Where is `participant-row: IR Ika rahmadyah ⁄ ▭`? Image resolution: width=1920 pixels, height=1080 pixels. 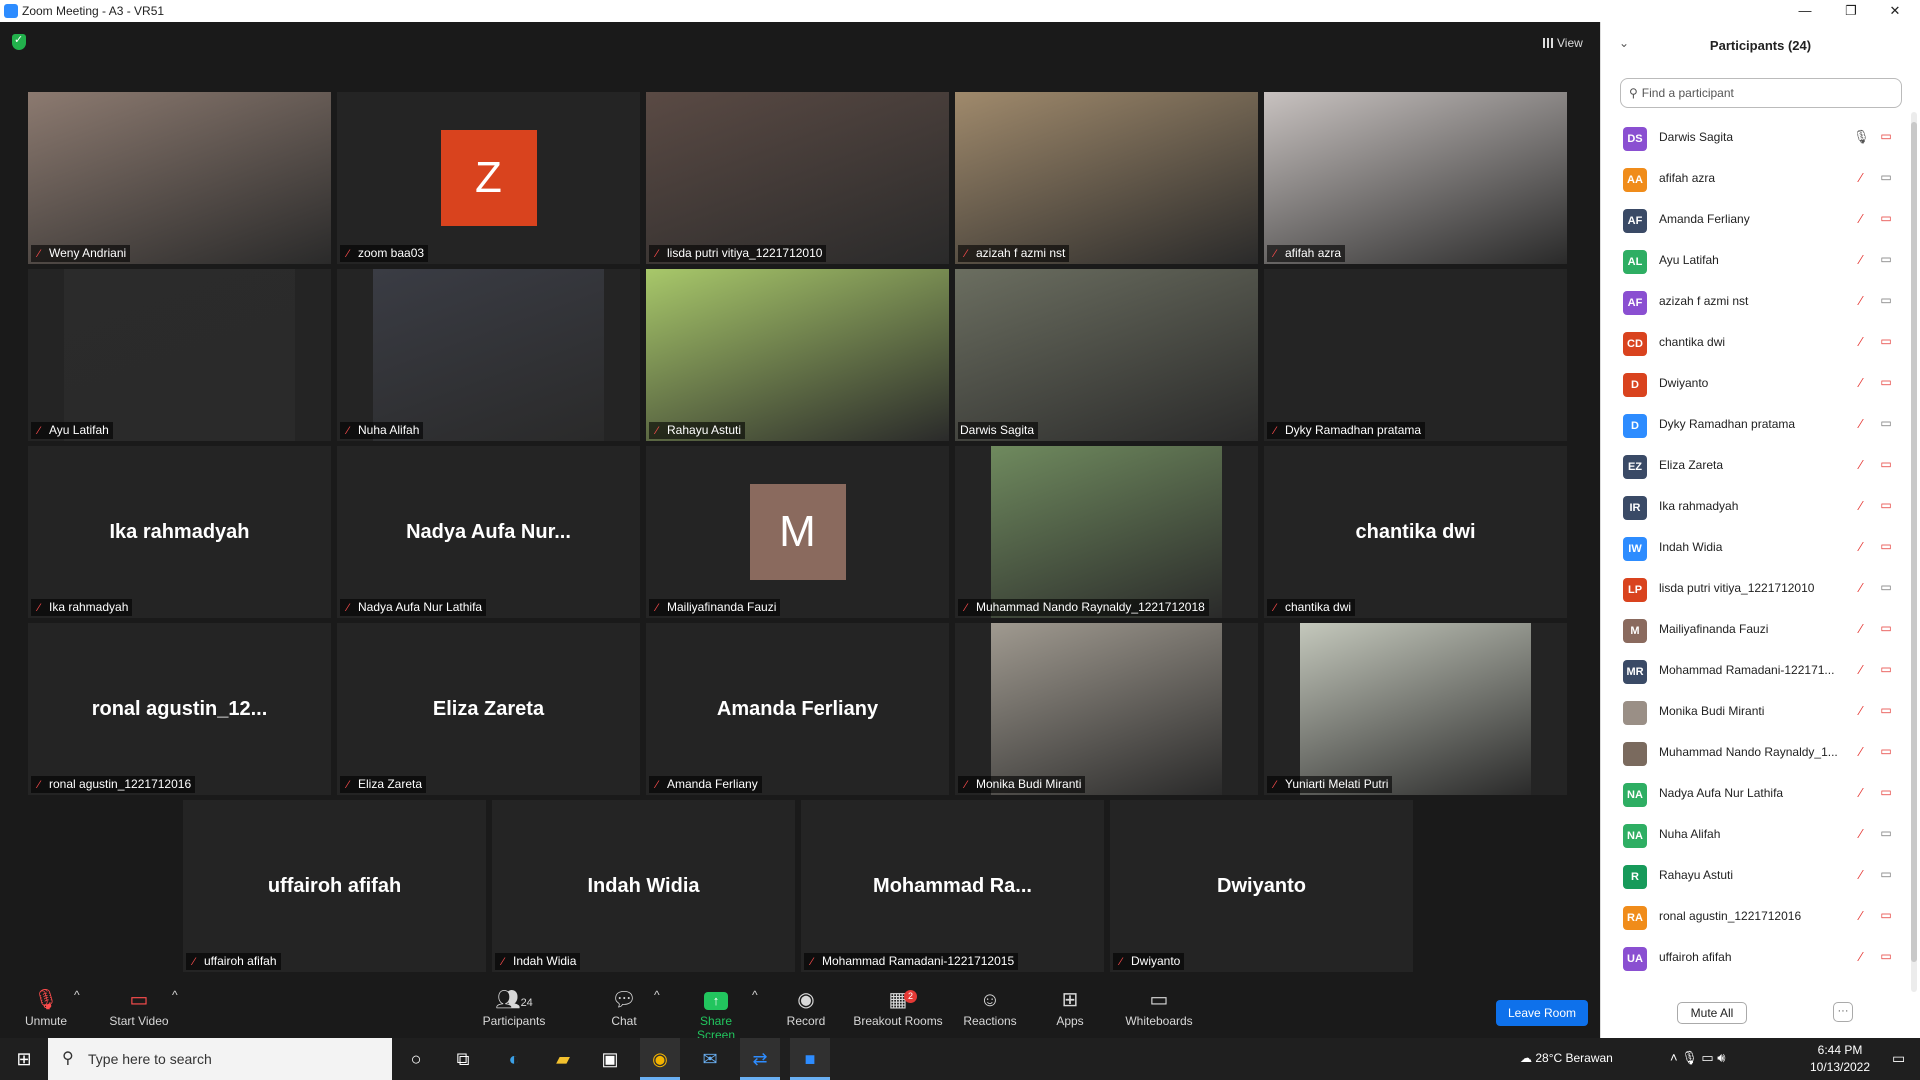 participant-row: IR Ika rahmadyah ⁄ ▭ is located at coordinates (1754, 507).